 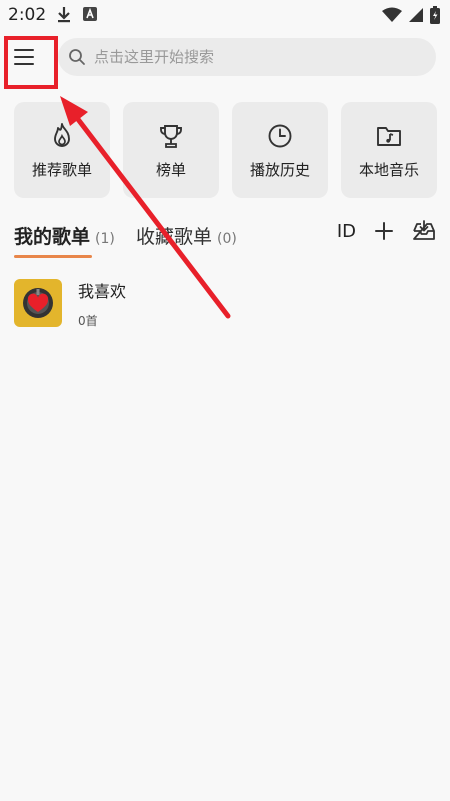 I want to click on active-tab-indicator, so click(x=53, y=256).